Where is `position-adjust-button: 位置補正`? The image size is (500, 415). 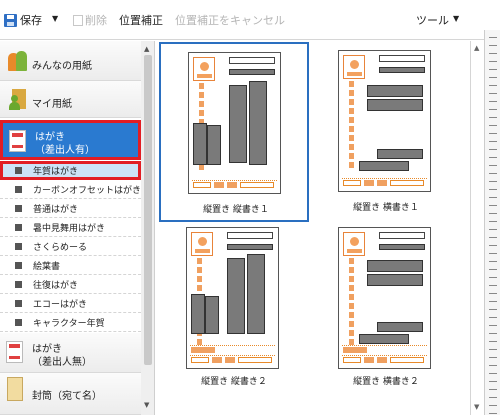
position-adjust-button: 位置補正 is located at coordinates (141, 21).